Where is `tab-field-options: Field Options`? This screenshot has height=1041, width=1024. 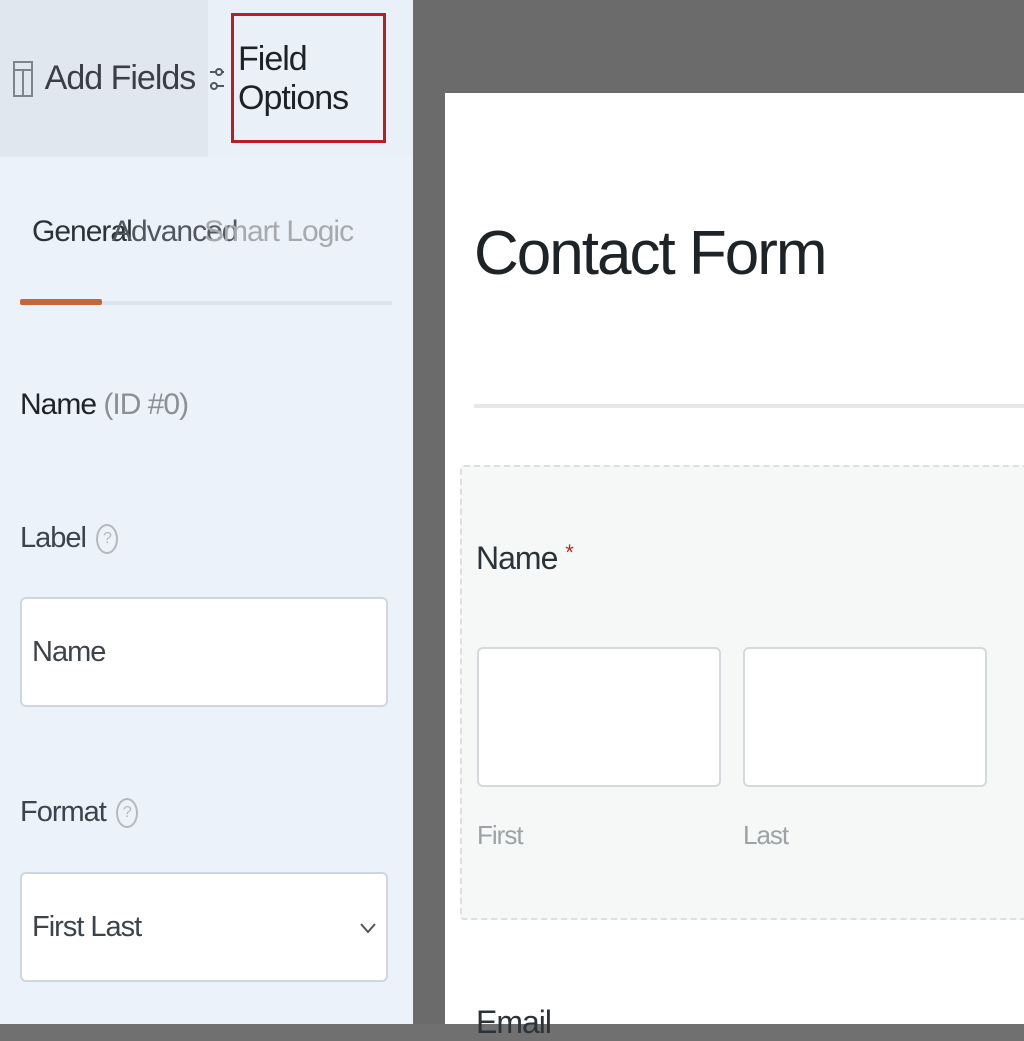 tab-field-options: Field Options is located at coordinates (310, 78).